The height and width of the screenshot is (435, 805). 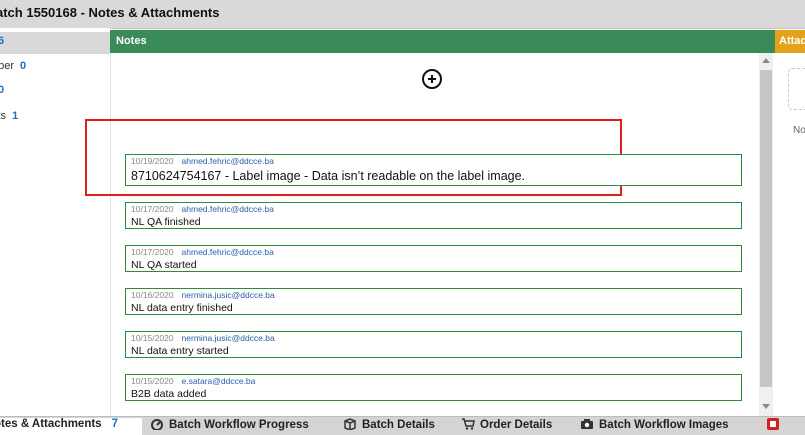 I want to click on gauge-icon, so click(x=157, y=424).